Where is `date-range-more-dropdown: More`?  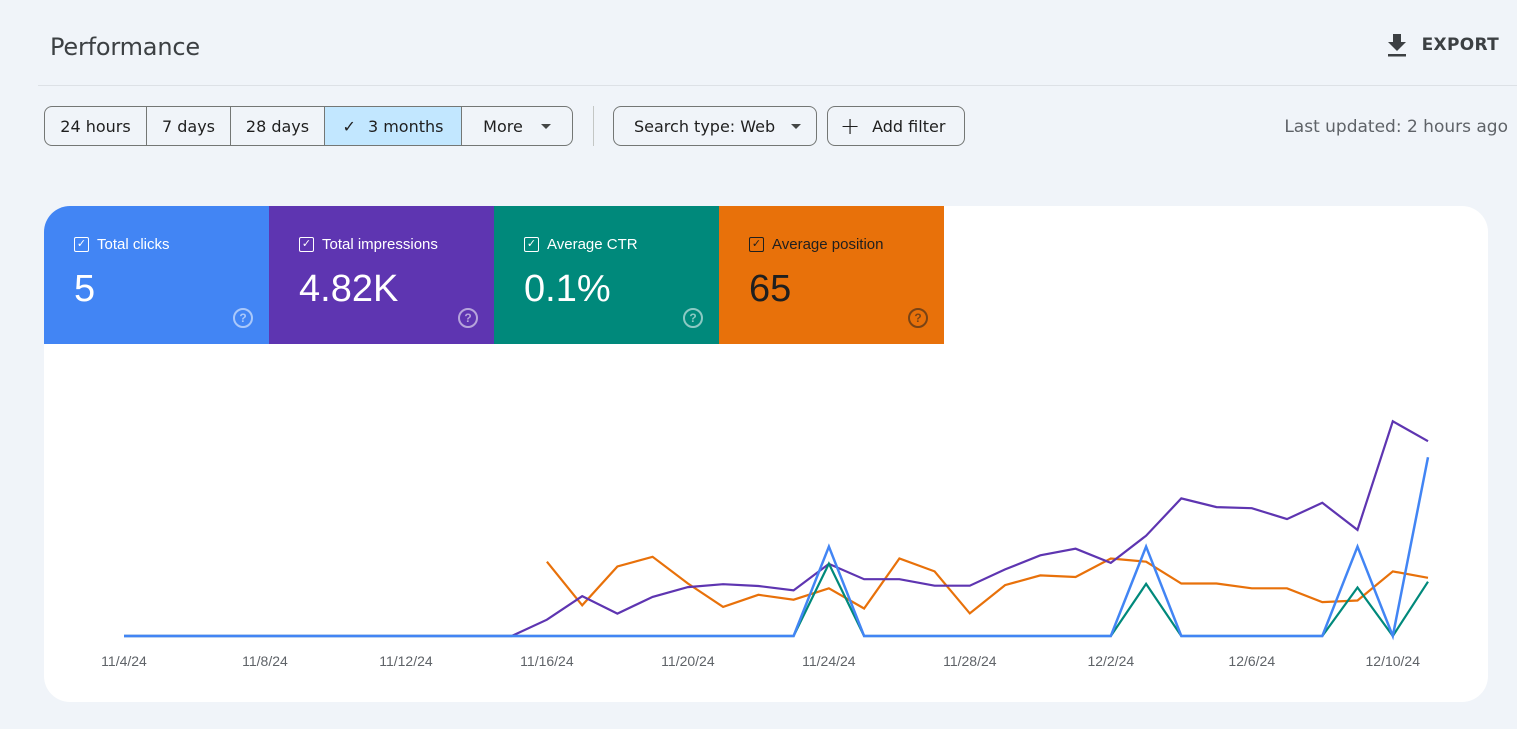 date-range-more-dropdown: More is located at coordinates (517, 126).